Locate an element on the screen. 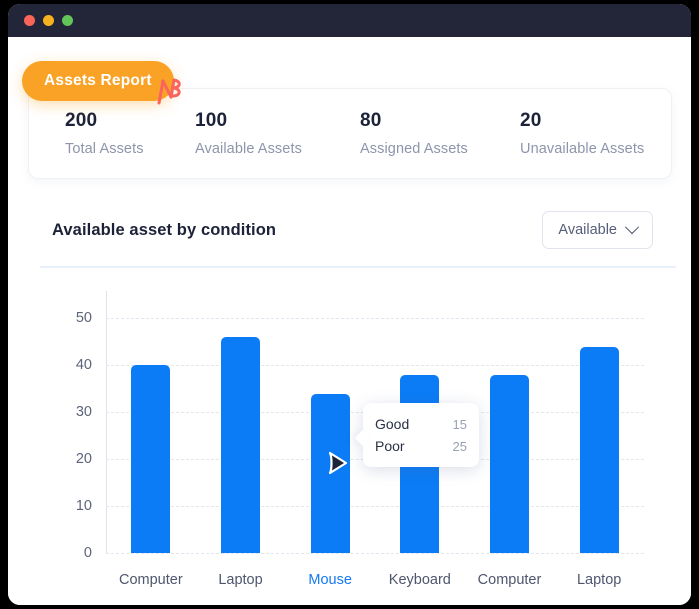 This screenshot has height=609, width=699. stat-unavailable-assets: 20 Unavailable Assets is located at coordinates (574, 133).